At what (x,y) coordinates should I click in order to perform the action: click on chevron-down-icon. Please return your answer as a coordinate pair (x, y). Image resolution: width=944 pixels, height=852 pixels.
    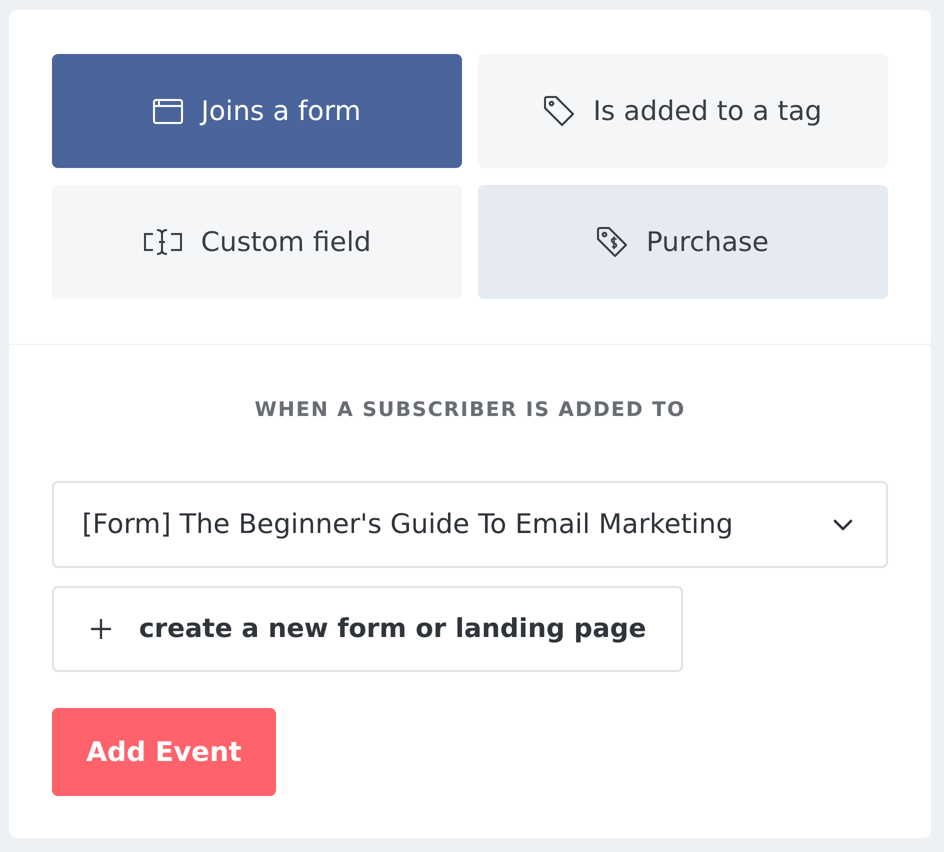
    Looking at the image, I should click on (843, 524).